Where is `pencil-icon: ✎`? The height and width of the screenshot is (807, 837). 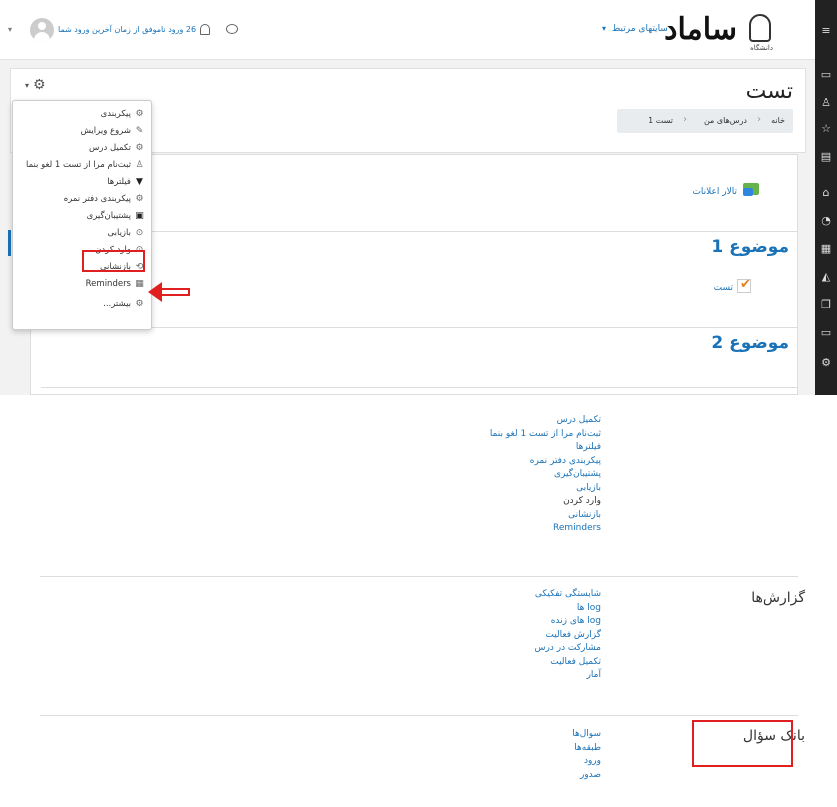 pencil-icon: ✎ is located at coordinates (139, 131).